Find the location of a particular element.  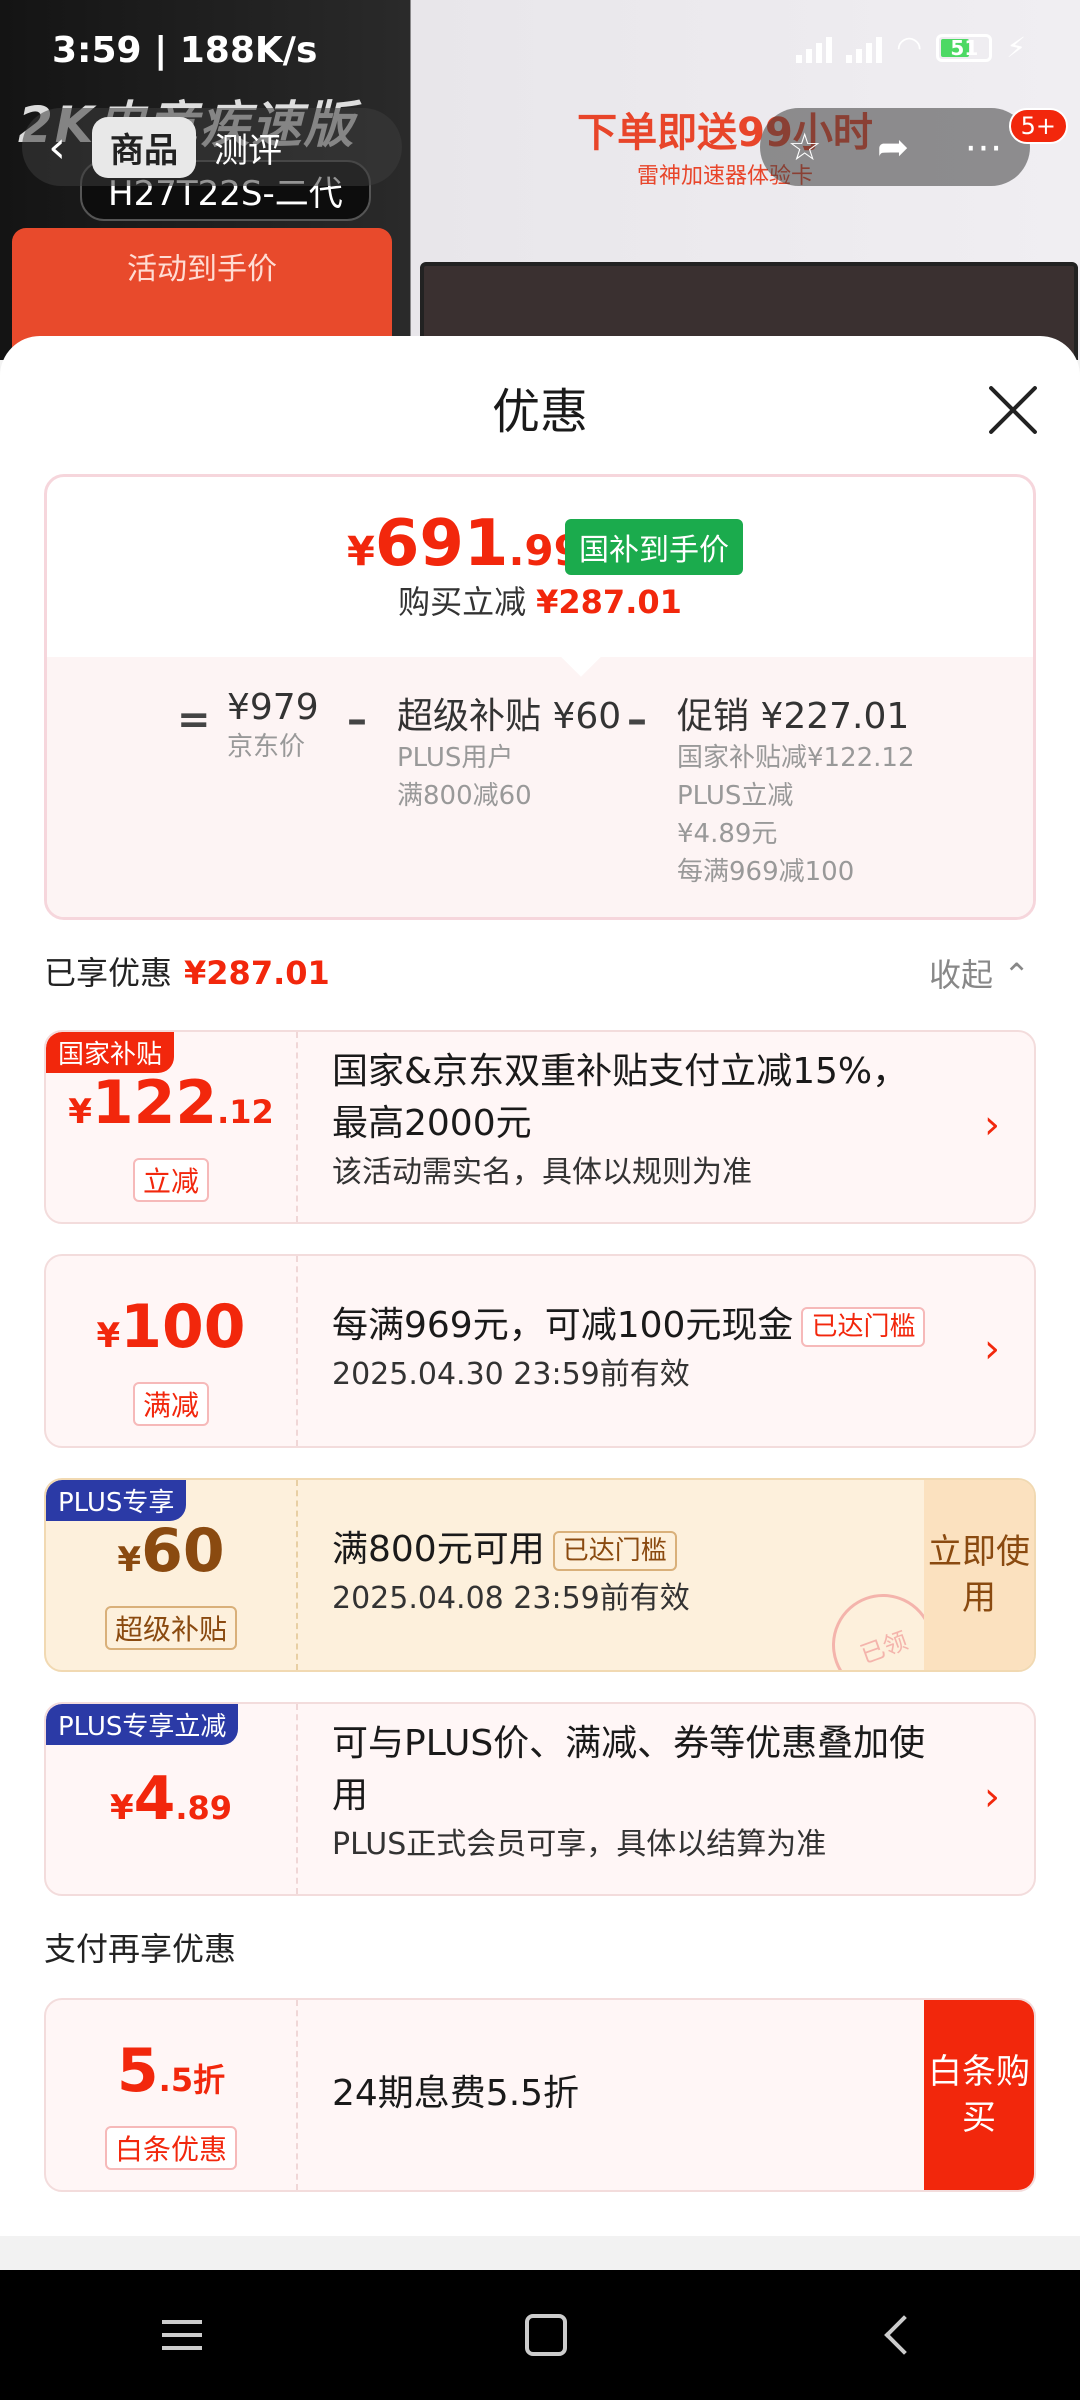

back-icon: ‹ is located at coordinates (57, 147).